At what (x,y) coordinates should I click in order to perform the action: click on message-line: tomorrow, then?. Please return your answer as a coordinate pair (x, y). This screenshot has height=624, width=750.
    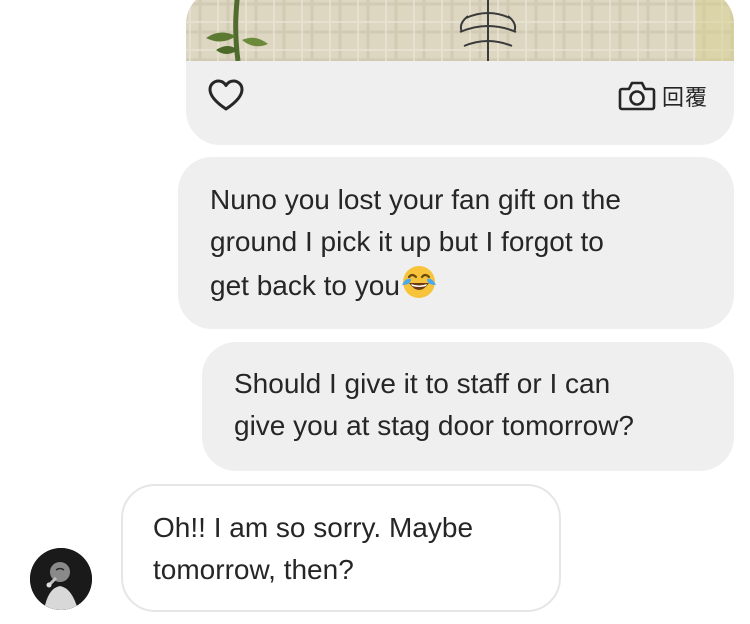
    Looking at the image, I should click on (253, 569).